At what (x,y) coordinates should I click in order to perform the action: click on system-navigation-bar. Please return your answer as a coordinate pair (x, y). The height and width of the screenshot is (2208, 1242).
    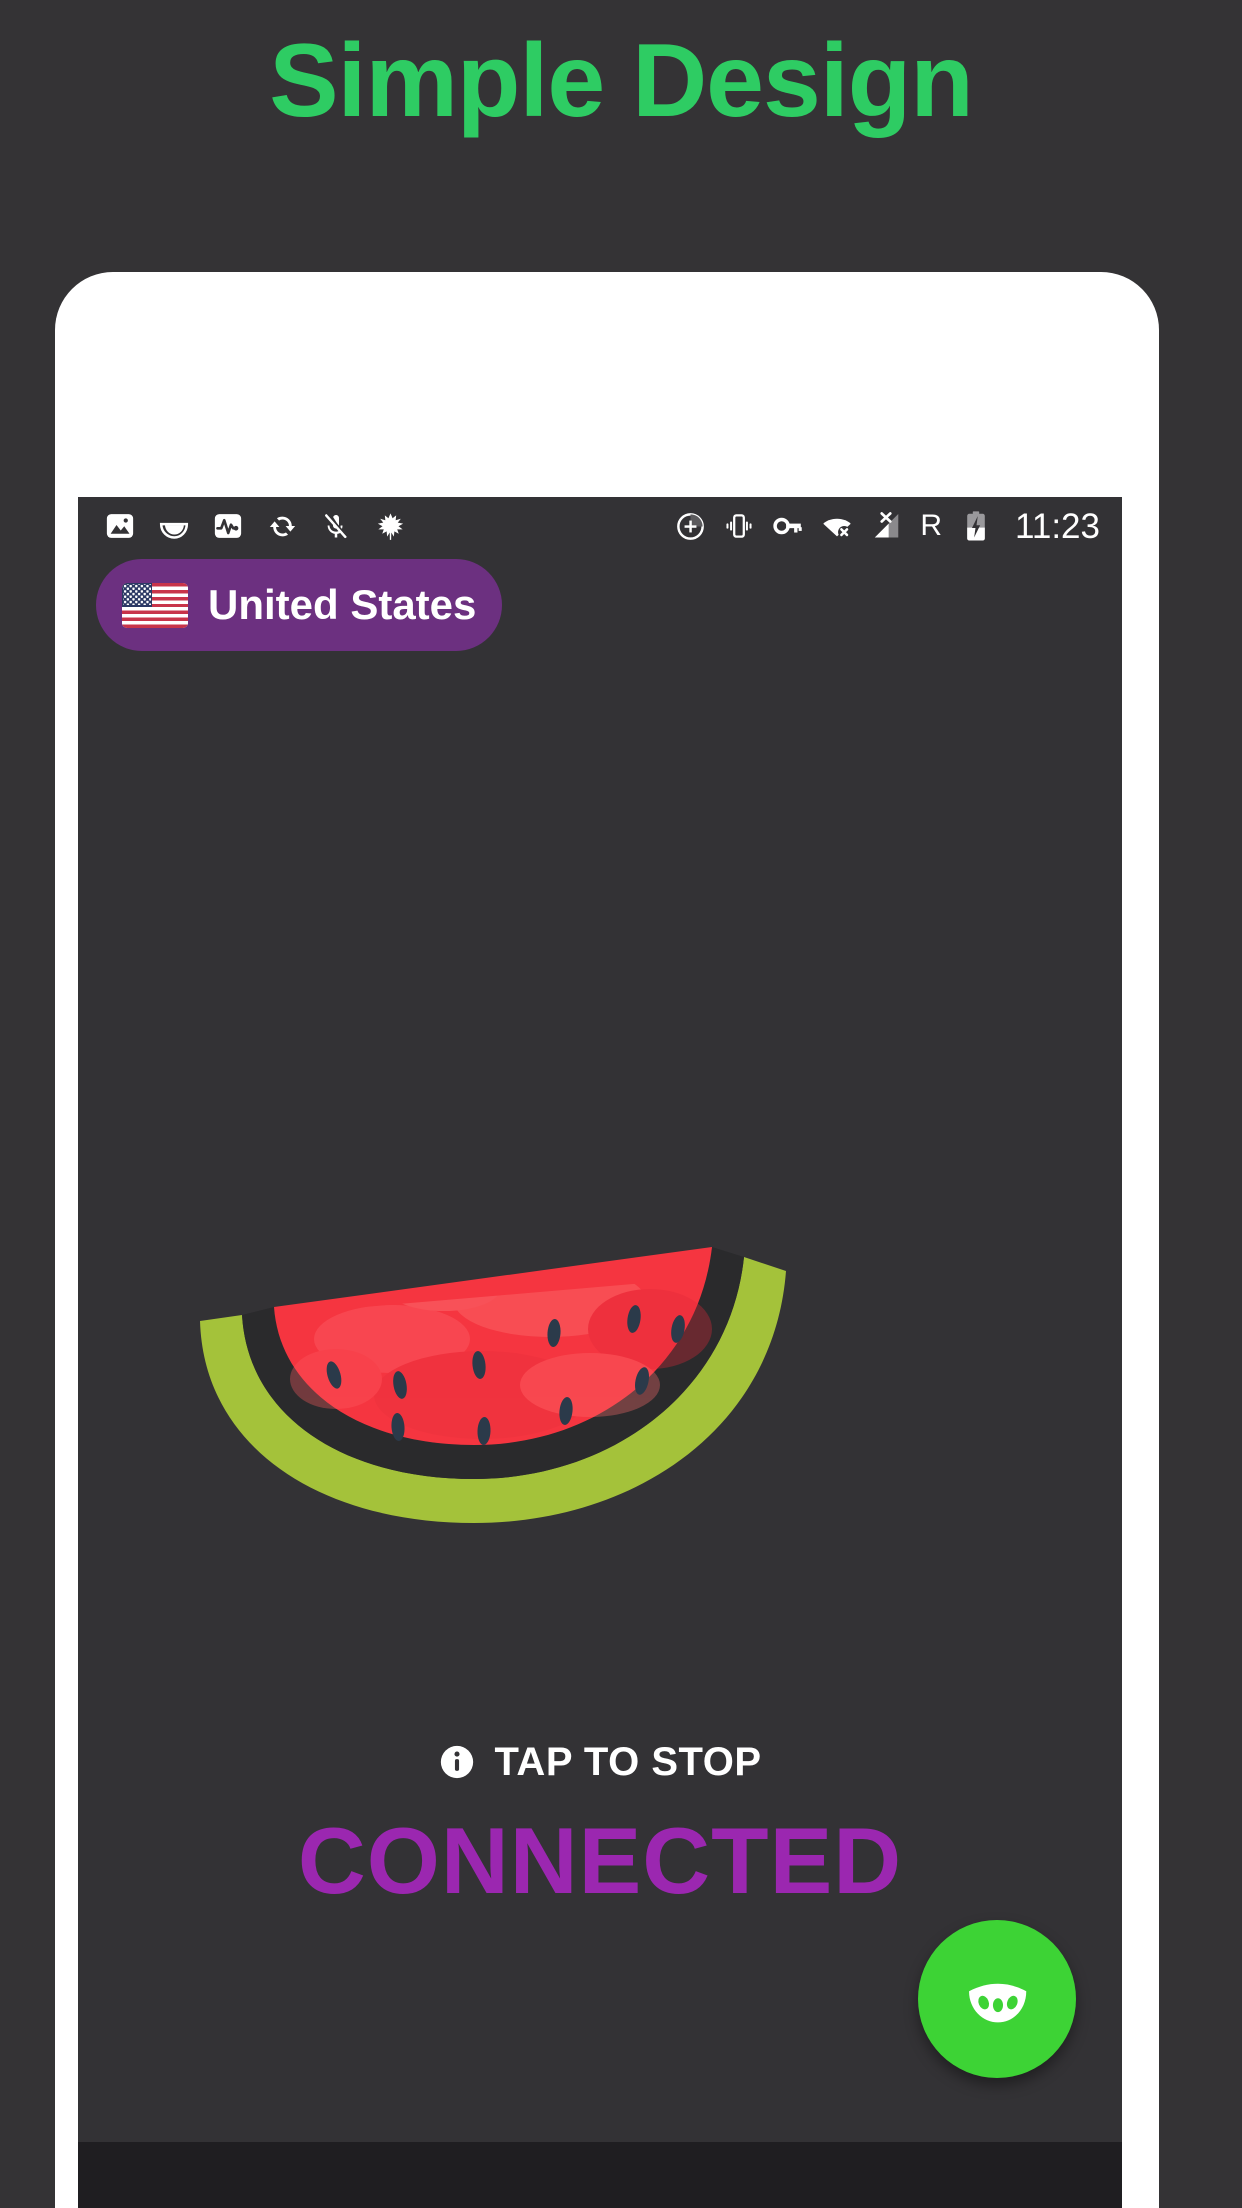
    Looking at the image, I should click on (600, 2175).